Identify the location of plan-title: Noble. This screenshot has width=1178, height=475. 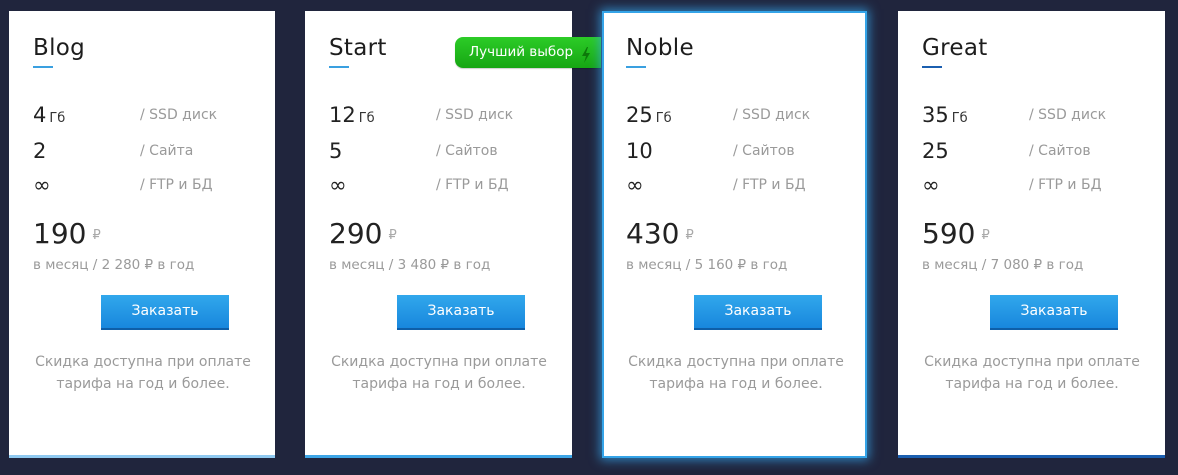
(660, 48).